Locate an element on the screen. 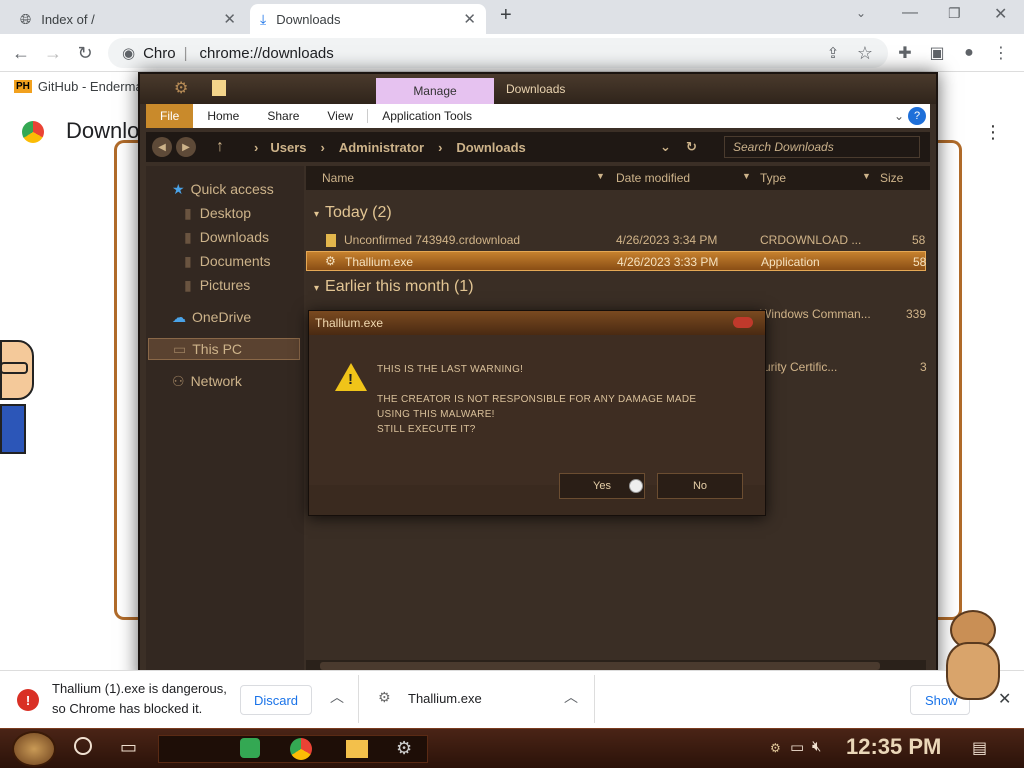 This screenshot has height=768, width=1024. nav-onedrive: ☁ OneDrive is located at coordinates (211, 317).